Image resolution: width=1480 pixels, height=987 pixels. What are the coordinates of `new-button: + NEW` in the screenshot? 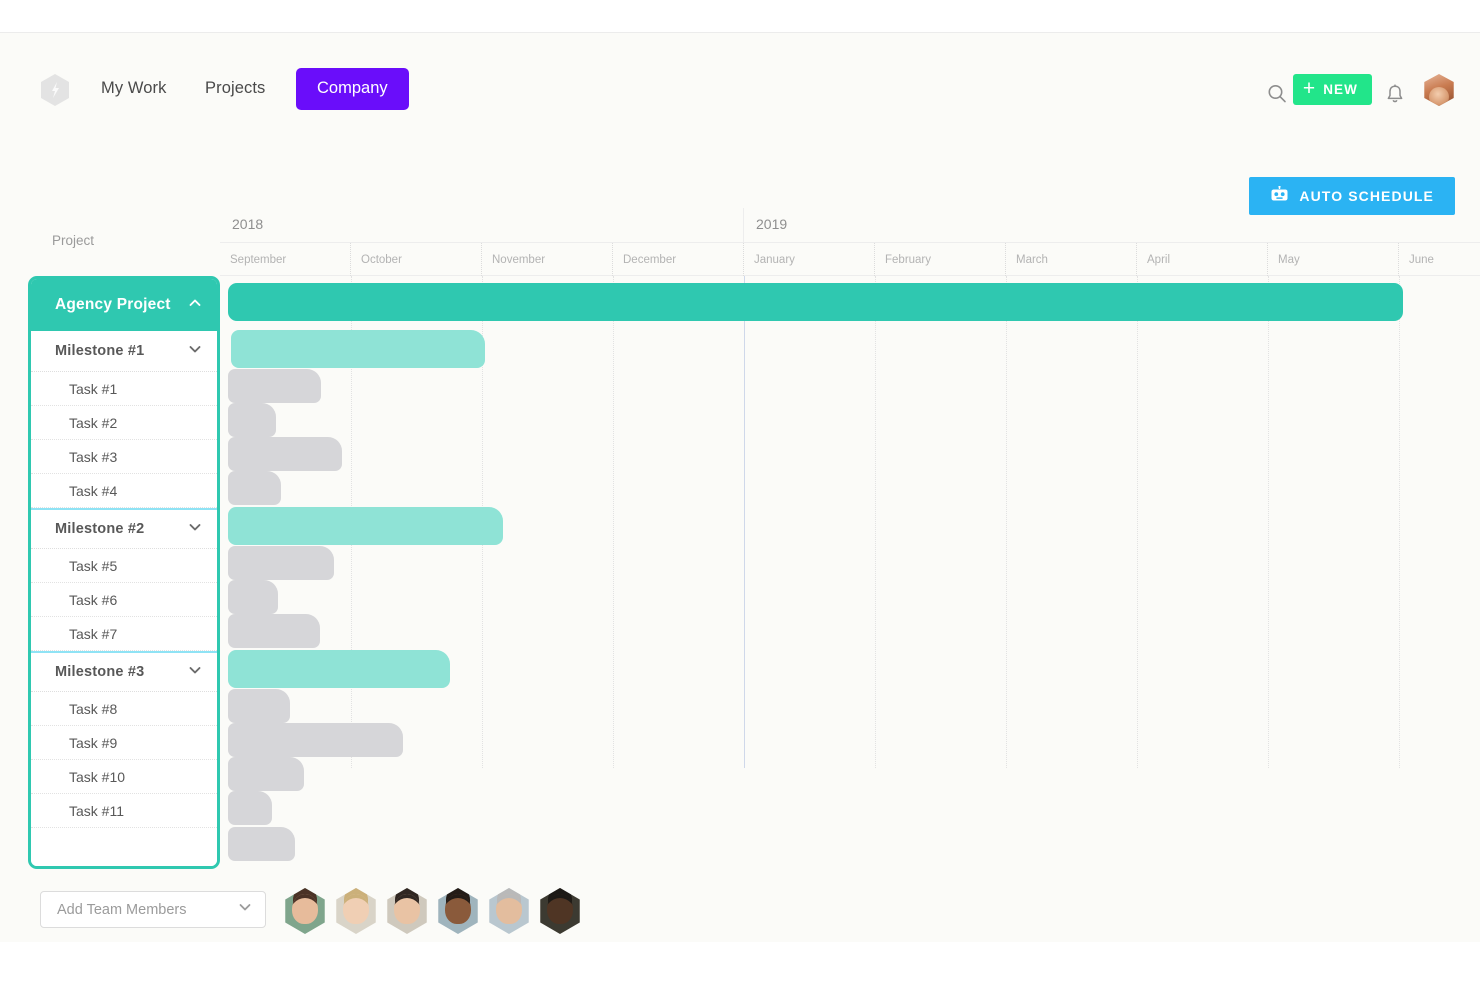 It's located at (1332, 89).